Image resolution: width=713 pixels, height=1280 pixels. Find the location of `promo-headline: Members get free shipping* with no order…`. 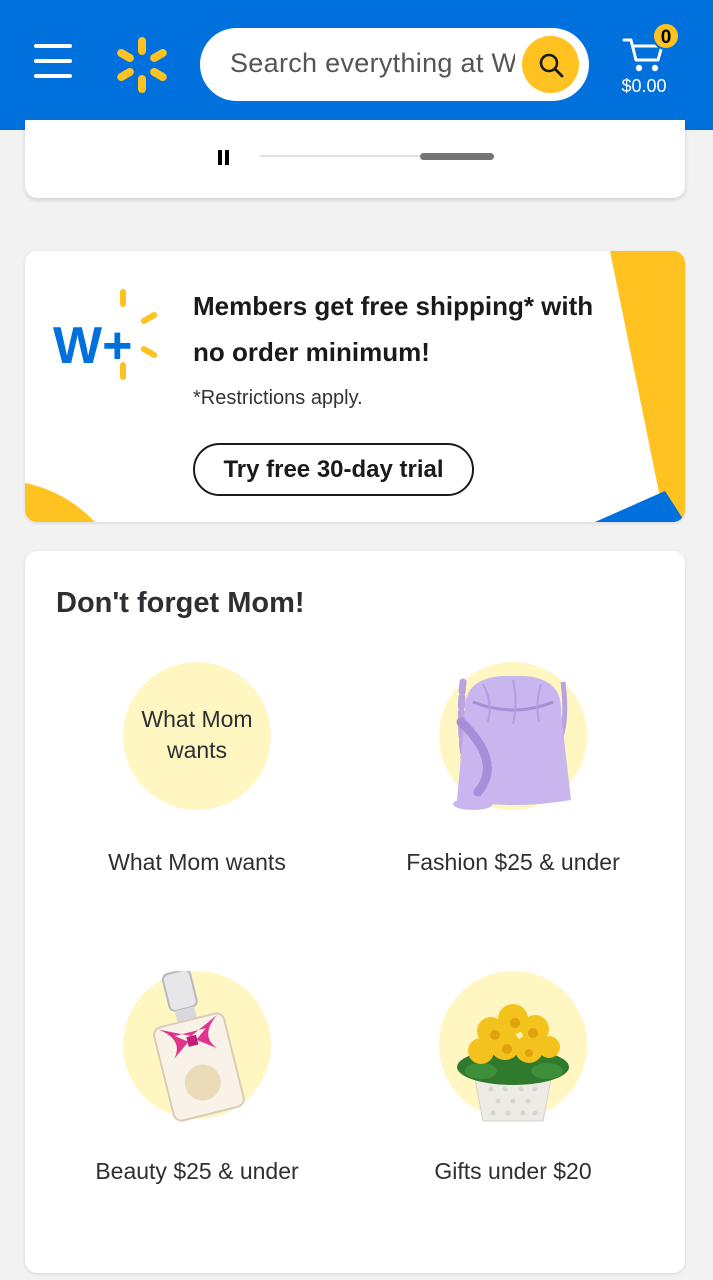

promo-headline: Members get free shipping* with no order… is located at coordinates (393, 329).